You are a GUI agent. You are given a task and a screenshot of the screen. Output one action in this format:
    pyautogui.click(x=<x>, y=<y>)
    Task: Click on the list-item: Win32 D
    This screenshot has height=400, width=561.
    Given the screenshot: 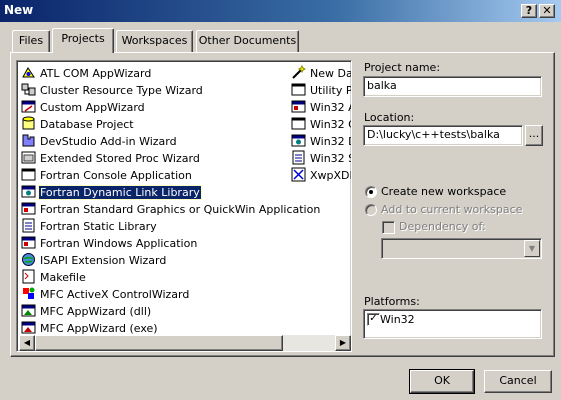 What is the action you would take?
    pyautogui.click(x=321, y=141)
    